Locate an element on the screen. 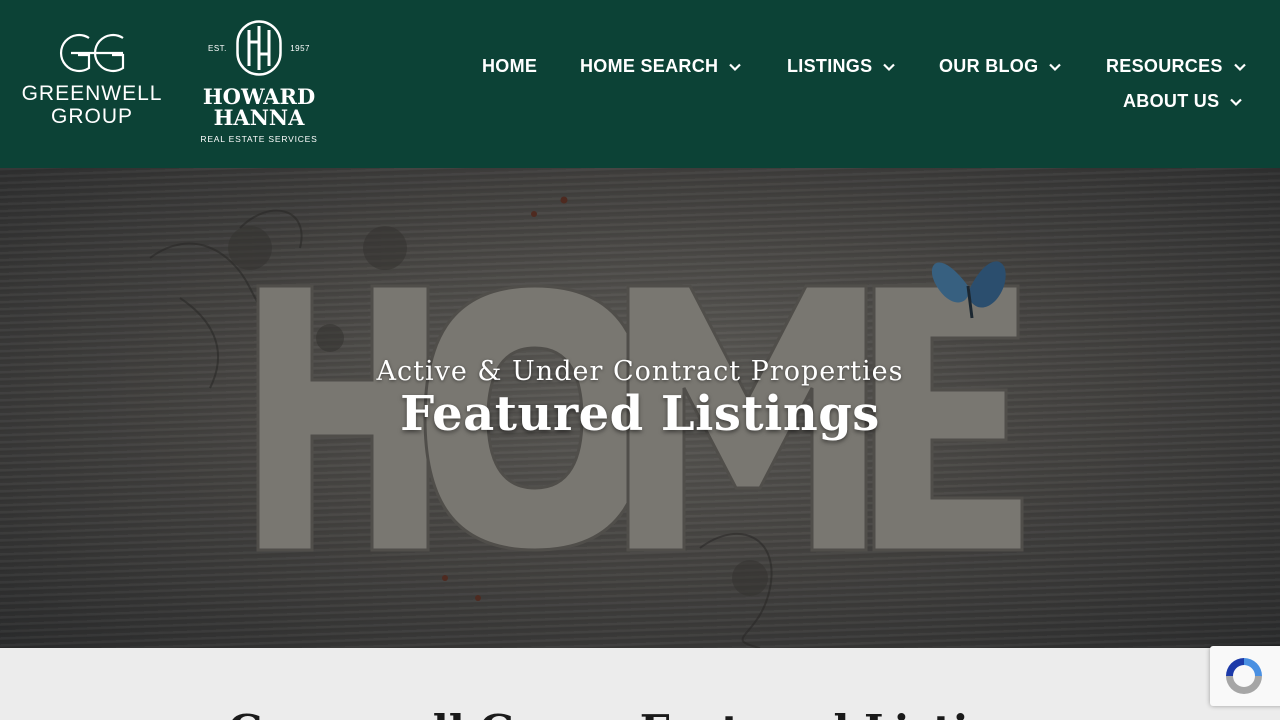 The image size is (1280, 720). greenwell-line1: GREENWELL is located at coordinates (92, 93).